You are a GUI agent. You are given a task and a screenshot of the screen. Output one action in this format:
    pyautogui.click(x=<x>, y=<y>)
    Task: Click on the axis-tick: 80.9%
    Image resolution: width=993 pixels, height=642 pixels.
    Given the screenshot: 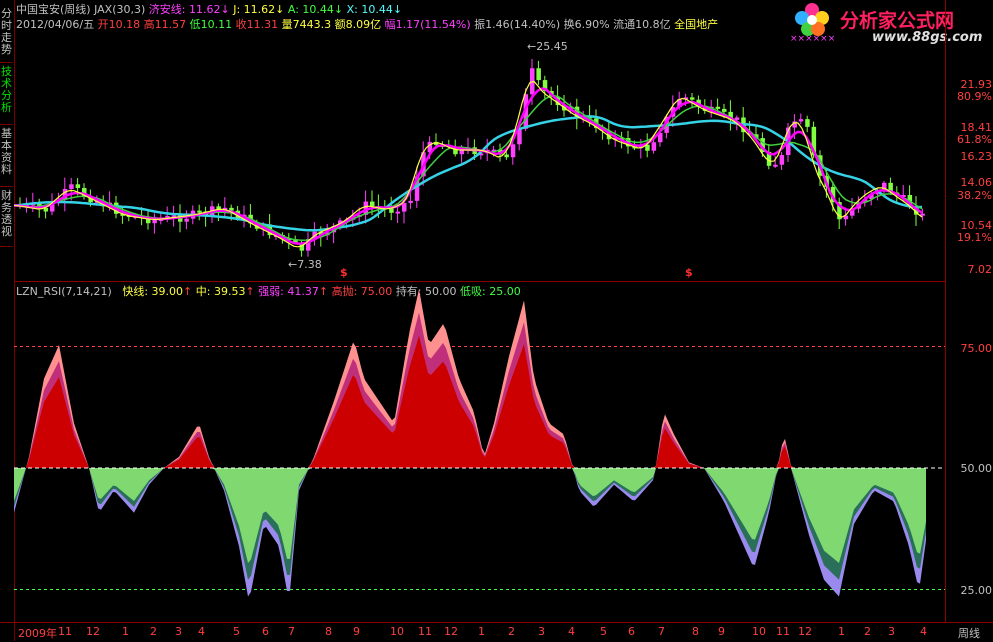 What is the action you would take?
    pyautogui.click(x=974, y=96)
    